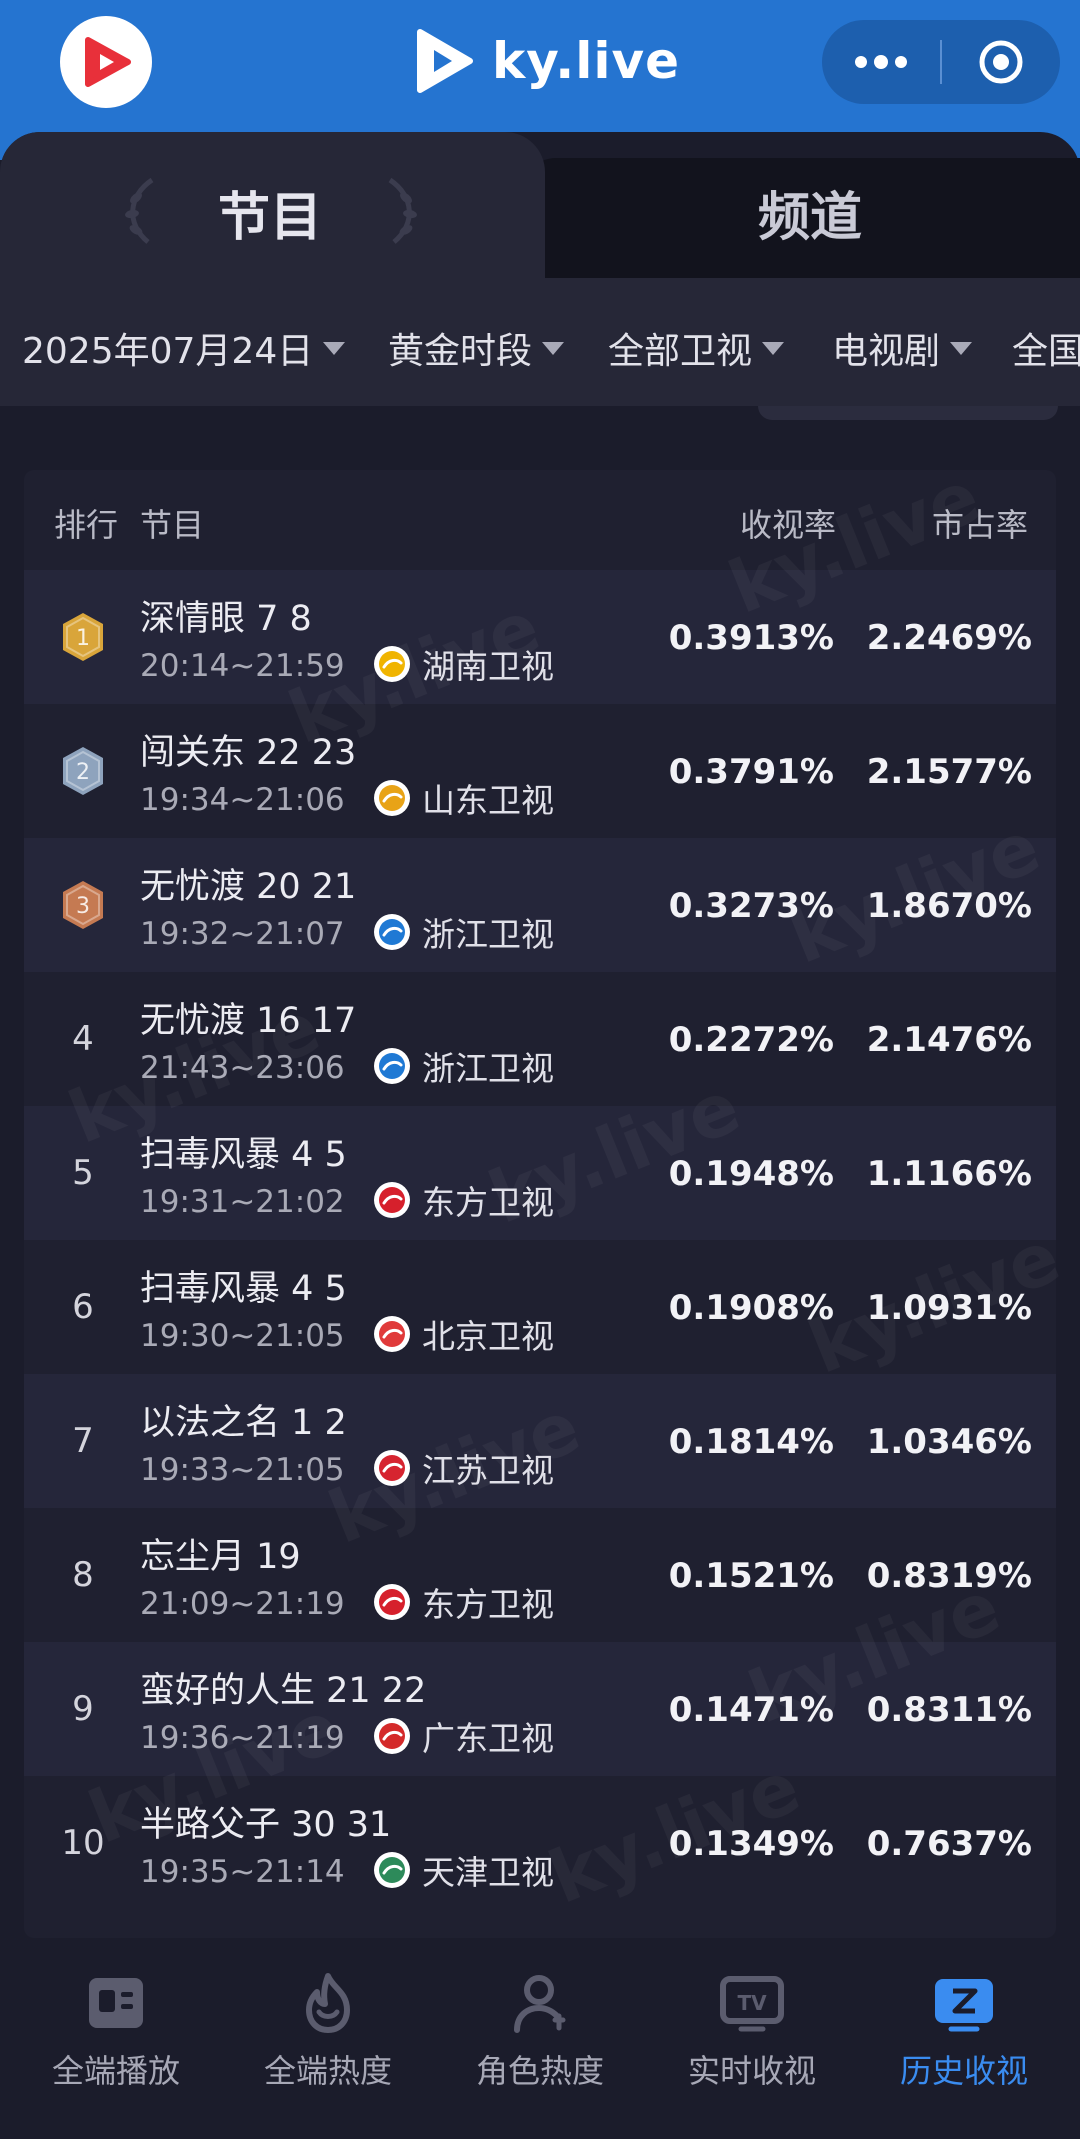  I want to click on channel: 江苏卫视, so click(464, 1469).